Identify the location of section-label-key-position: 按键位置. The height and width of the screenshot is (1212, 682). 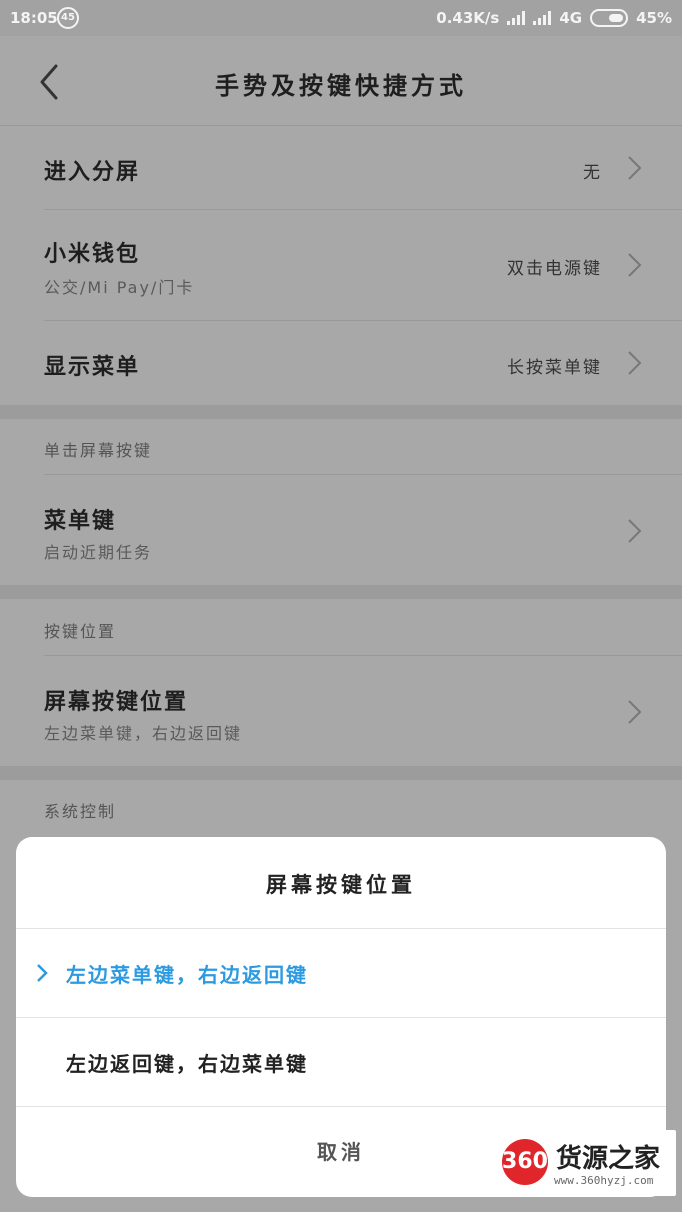
(80, 631).